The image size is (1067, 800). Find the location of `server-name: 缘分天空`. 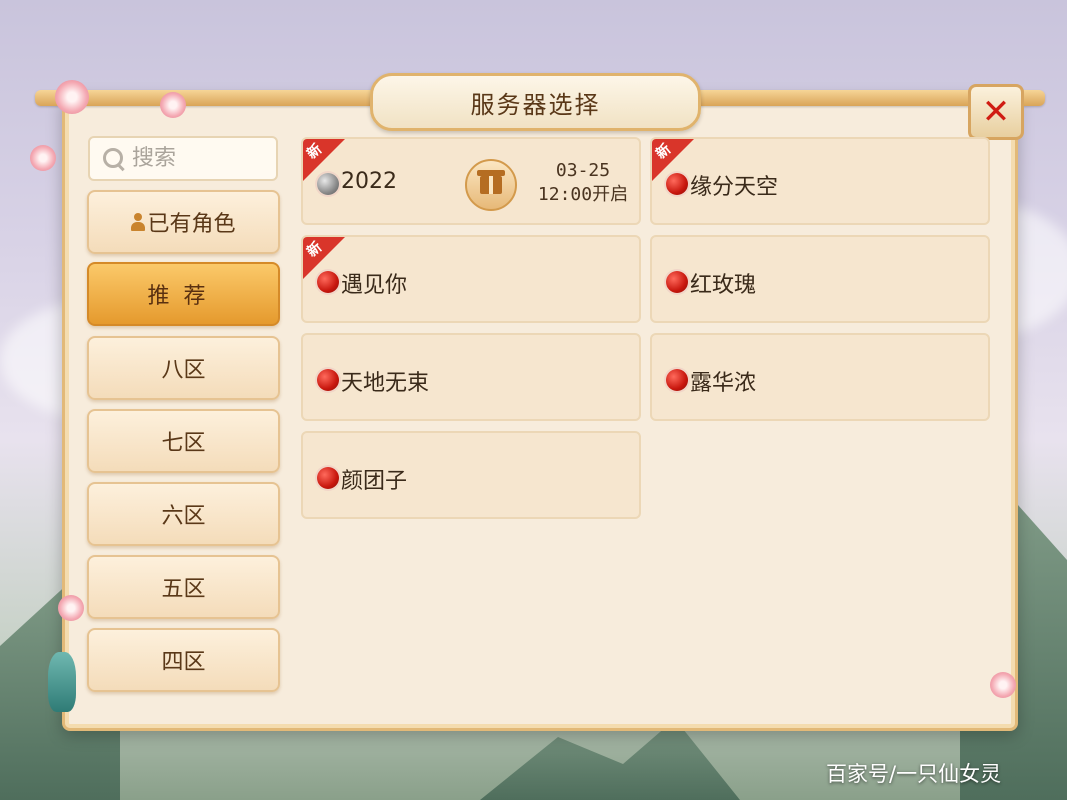

server-name: 缘分天空 is located at coordinates (734, 187).